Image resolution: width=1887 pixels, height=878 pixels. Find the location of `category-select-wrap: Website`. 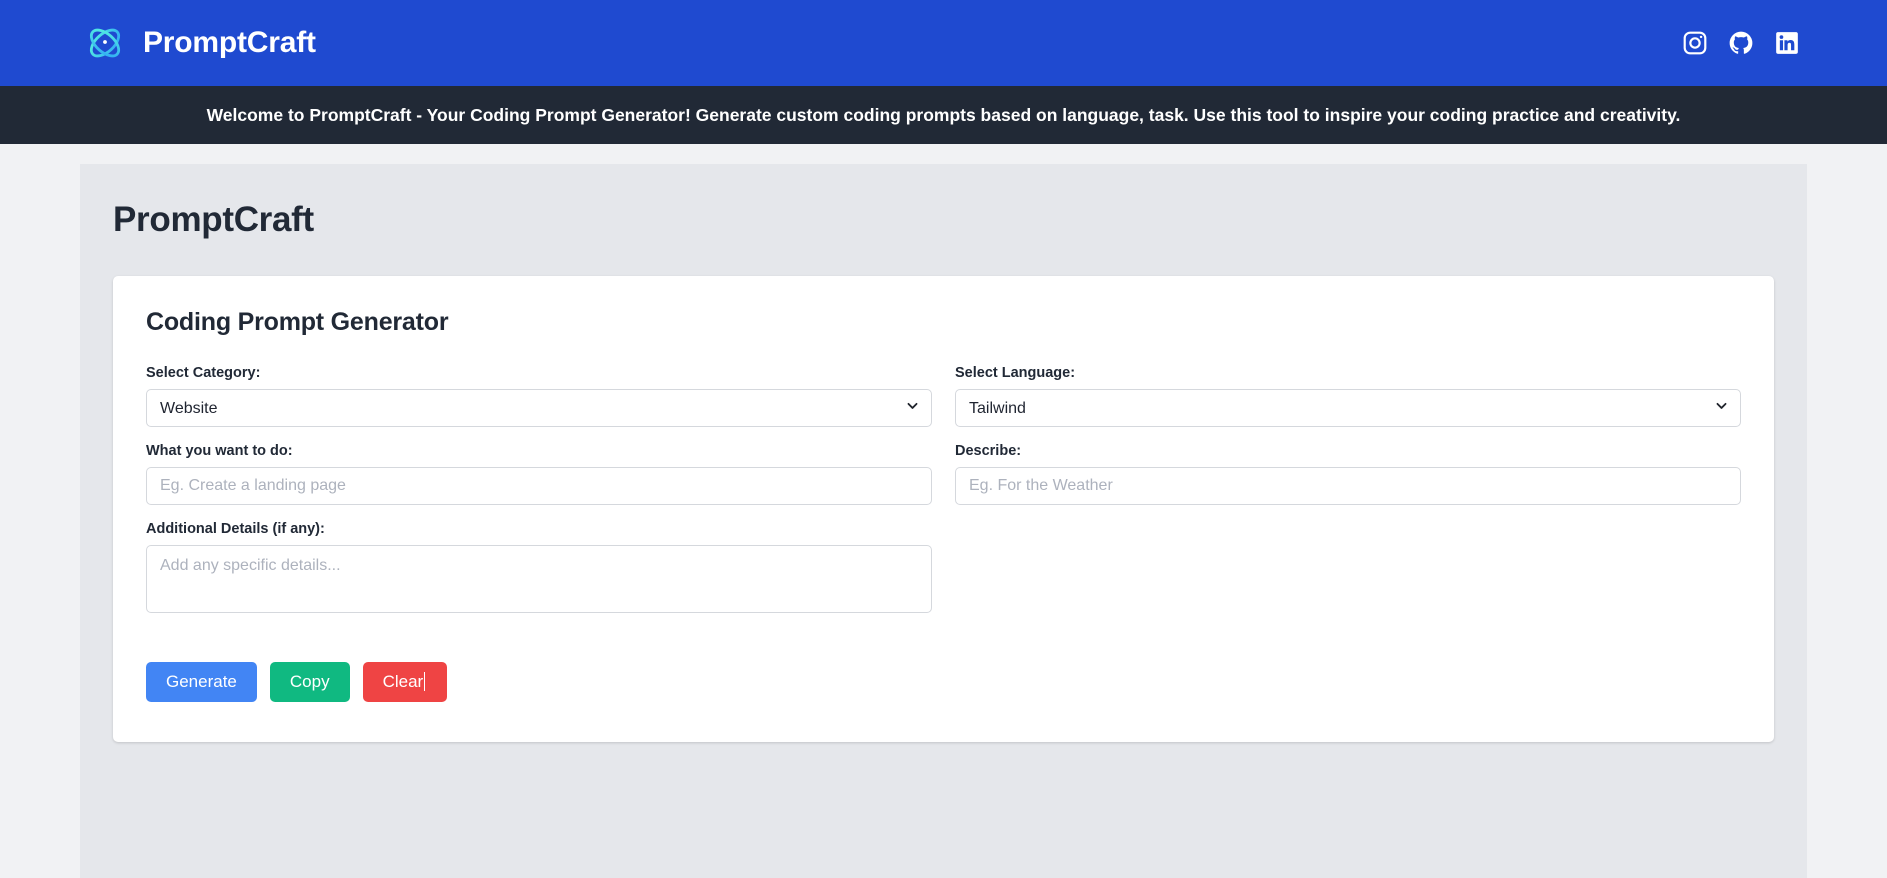

category-select-wrap: Website is located at coordinates (539, 408).